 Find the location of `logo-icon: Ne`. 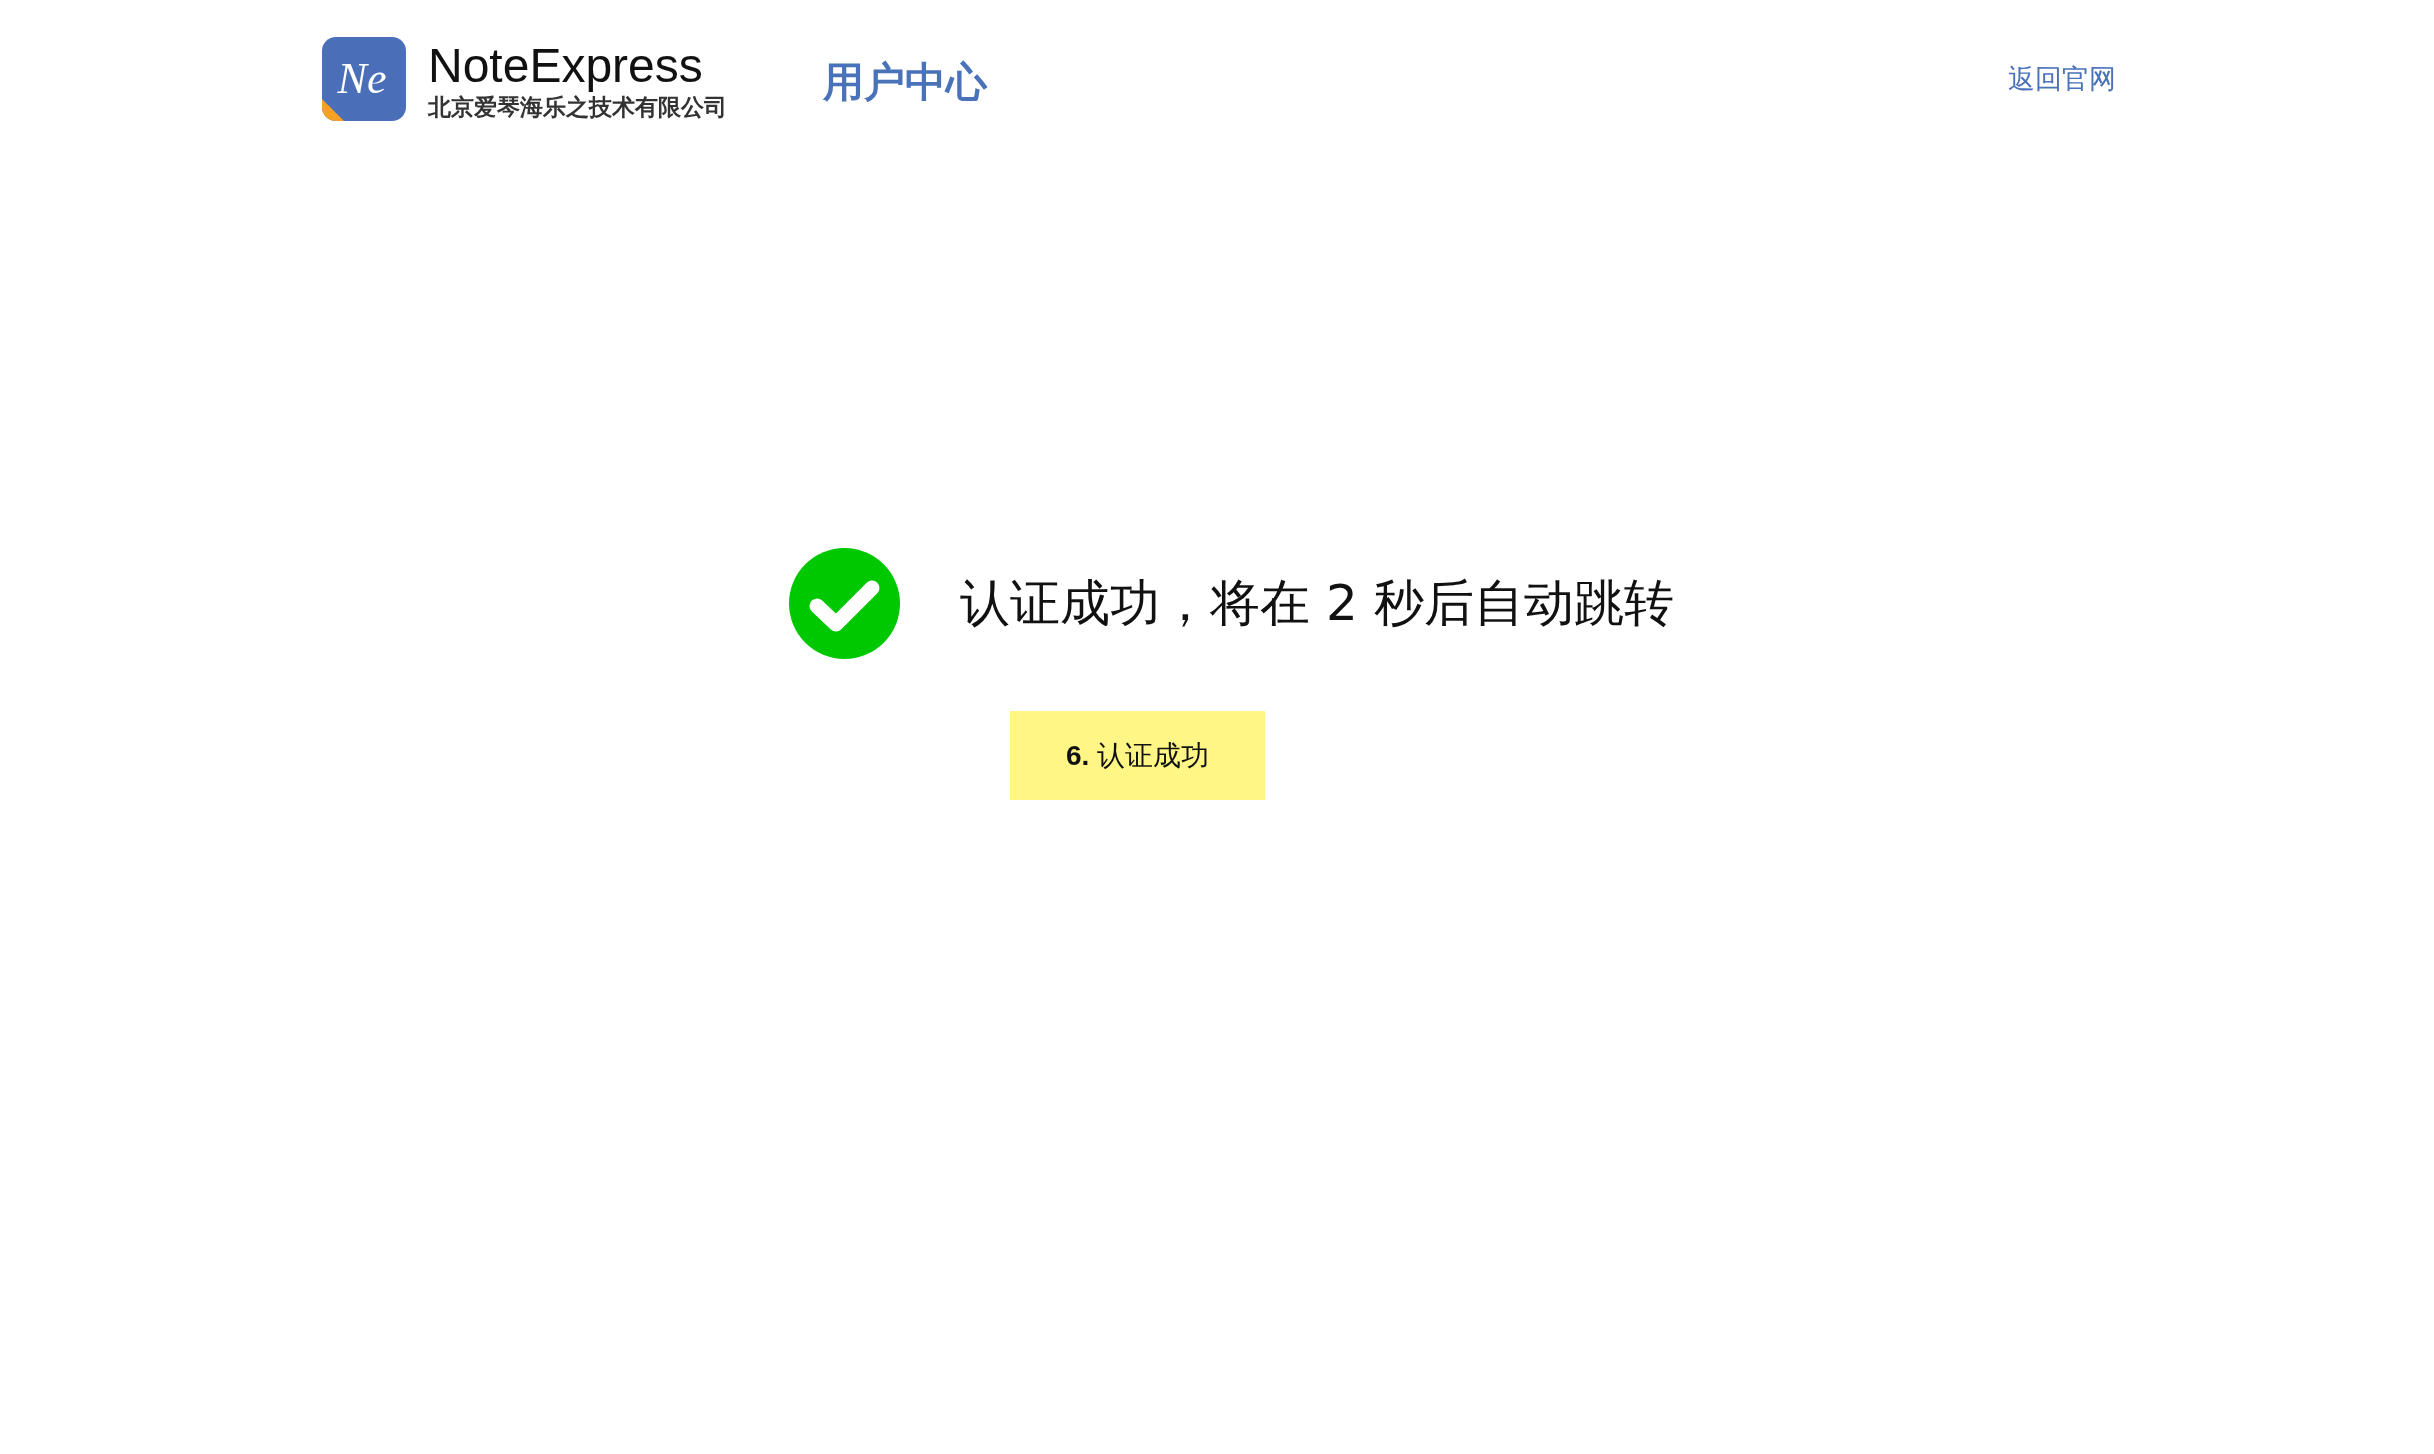

logo-icon: Ne is located at coordinates (364, 79).